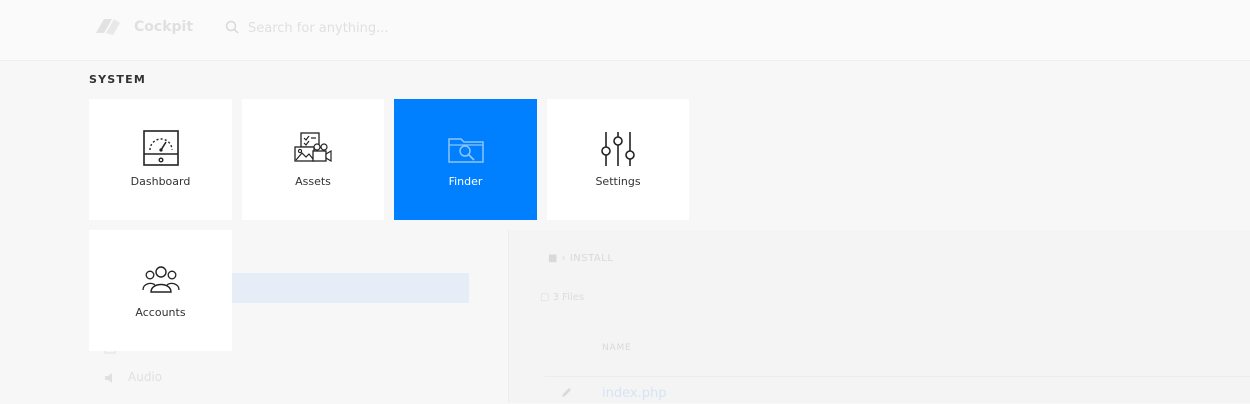 The height and width of the screenshot is (404, 1250). Describe the element at coordinates (634, 393) in the screenshot. I see `file-name-link: index.php` at that location.